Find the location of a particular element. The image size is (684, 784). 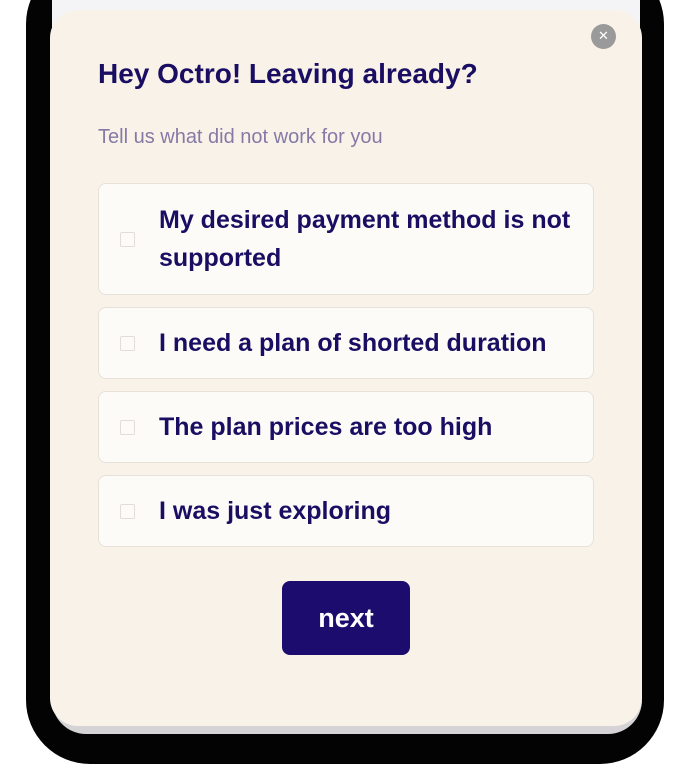

modal-subtitle: Tell us what did not work for you is located at coordinates (240, 137).